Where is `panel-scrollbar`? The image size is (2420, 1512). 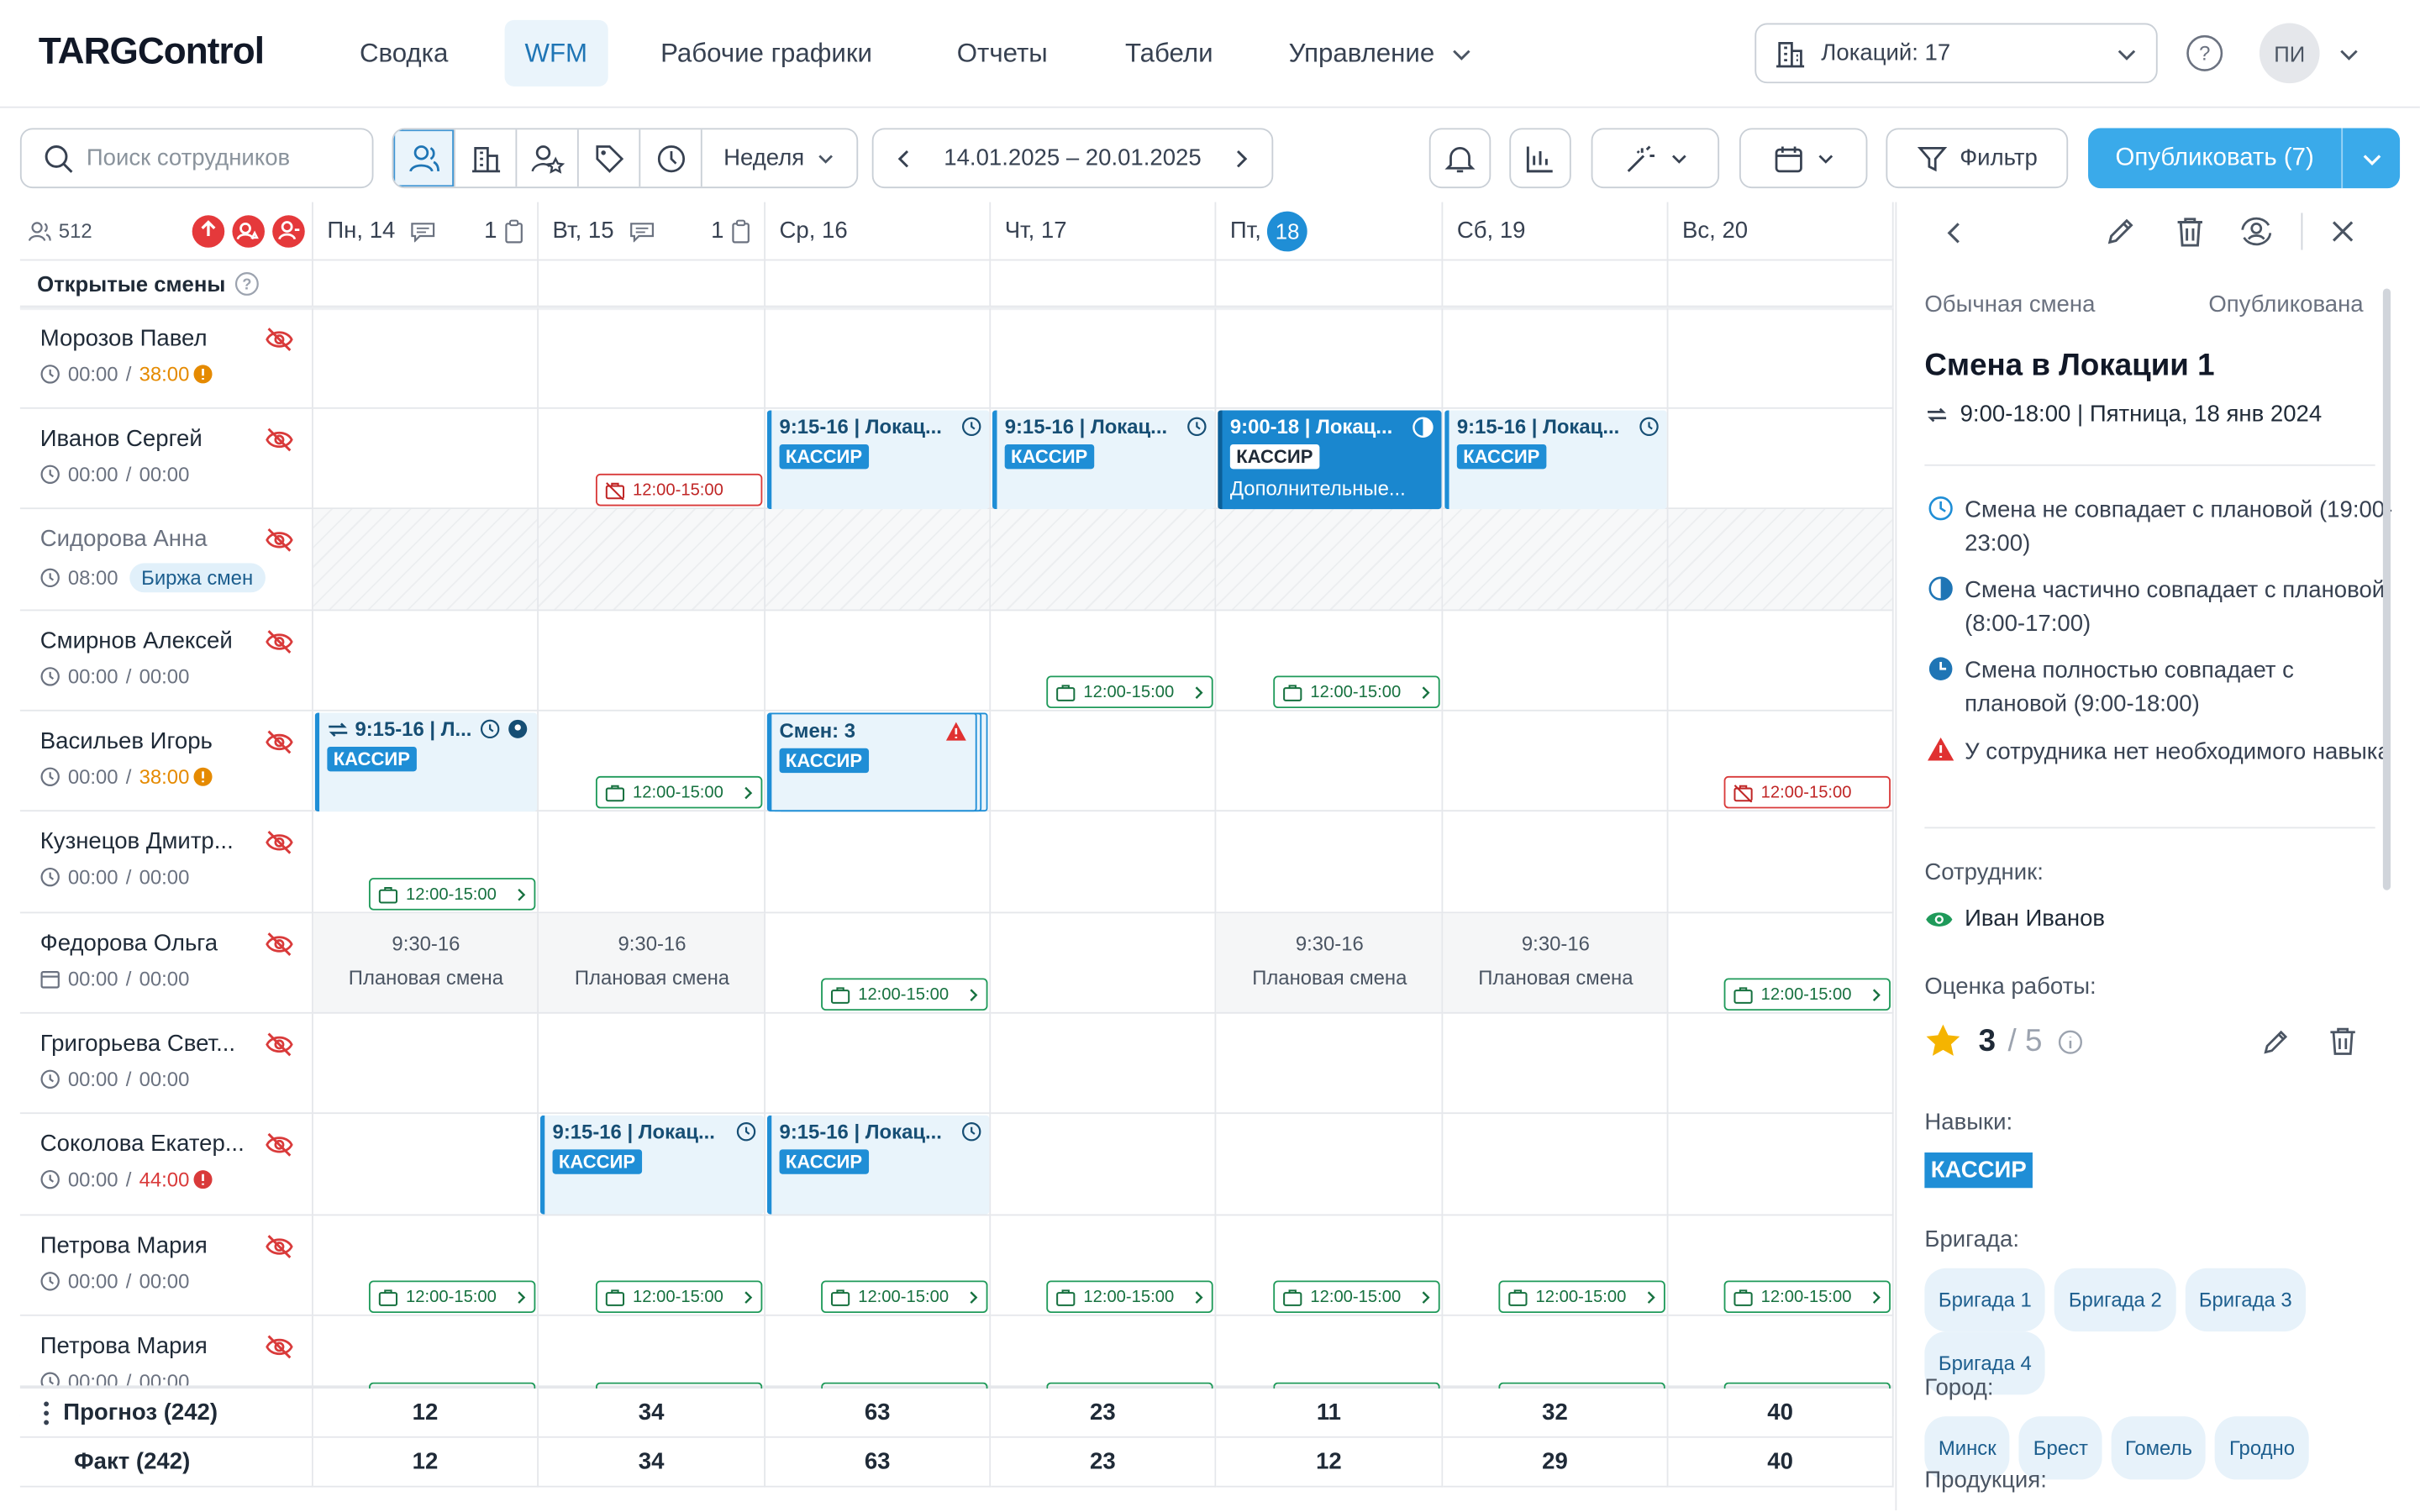
panel-scrollbar is located at coordinates (2387, 589).